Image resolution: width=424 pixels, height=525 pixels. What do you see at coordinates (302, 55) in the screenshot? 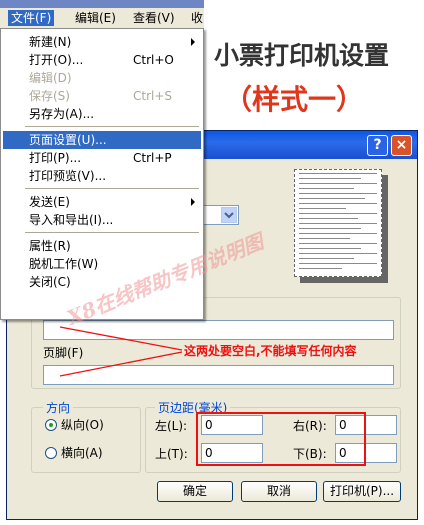
I see `page-title: 小票打印机设置` at bounding box center [302, 55].